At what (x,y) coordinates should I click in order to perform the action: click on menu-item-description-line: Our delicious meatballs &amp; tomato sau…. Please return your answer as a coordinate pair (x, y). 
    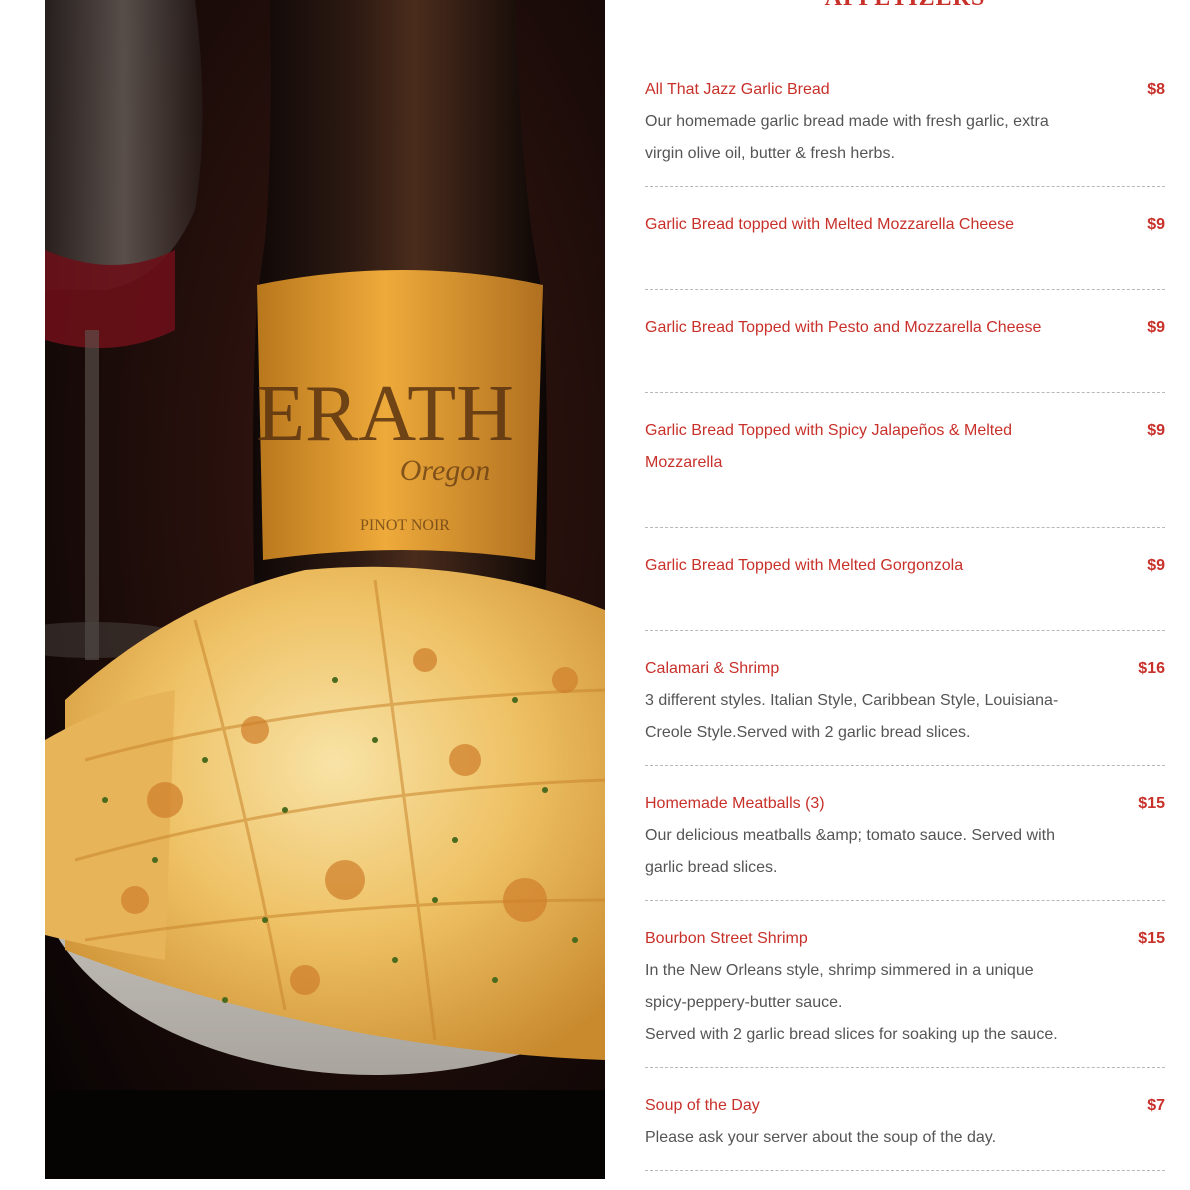
    Looking at the image, I should click on (850, 851).